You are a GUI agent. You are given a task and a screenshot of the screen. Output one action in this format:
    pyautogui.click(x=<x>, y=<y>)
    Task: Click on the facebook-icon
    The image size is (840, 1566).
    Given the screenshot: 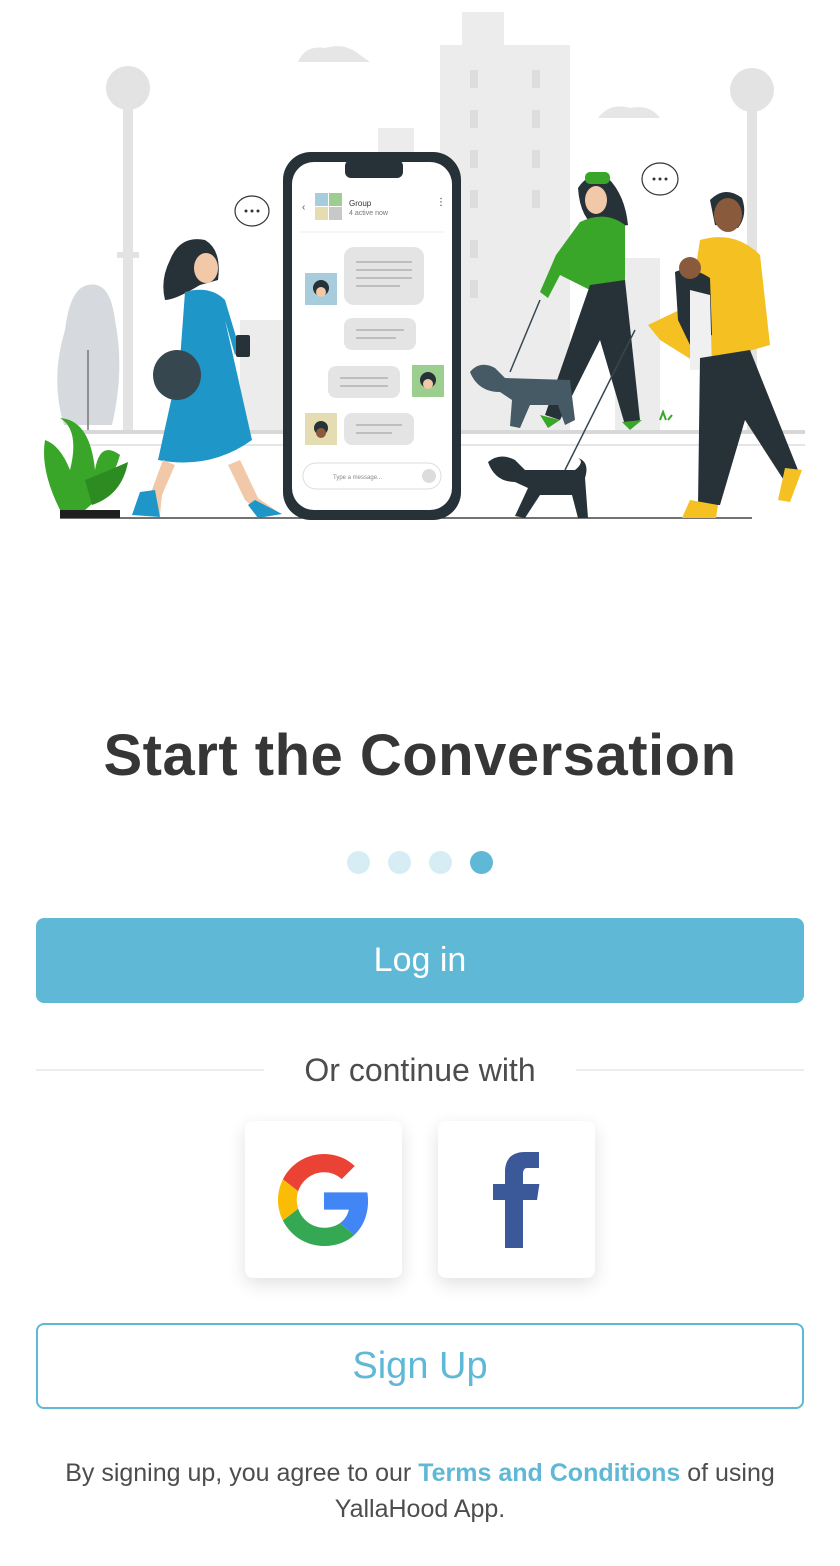 What is the action you would take?
    pyautogui.click(x=515, y=1199)
    